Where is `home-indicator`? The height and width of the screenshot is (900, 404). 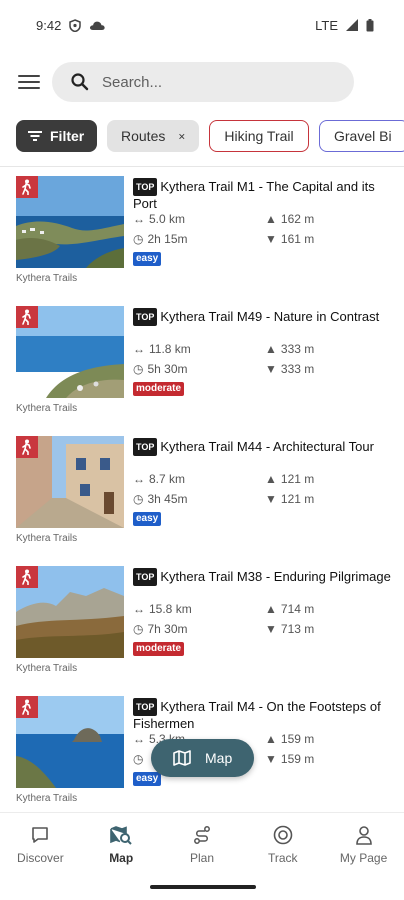
home-indicator is located at coordinates (203, 887).